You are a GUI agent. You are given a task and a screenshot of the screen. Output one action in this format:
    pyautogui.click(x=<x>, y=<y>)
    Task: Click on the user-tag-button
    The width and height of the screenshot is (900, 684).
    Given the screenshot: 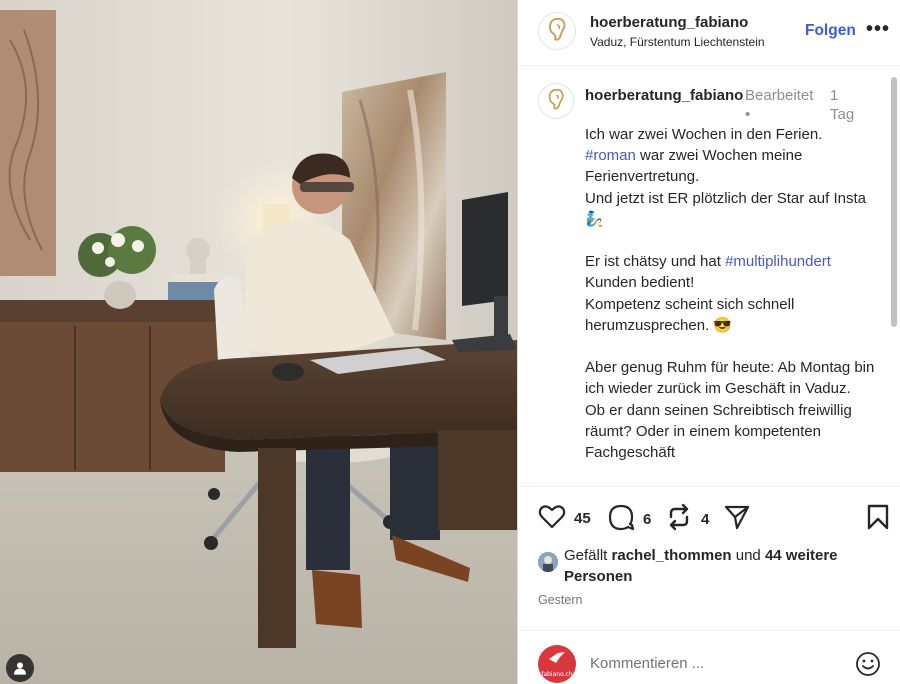 What is the action you would take?
    pyautogui.click(x=20, y=668)
    